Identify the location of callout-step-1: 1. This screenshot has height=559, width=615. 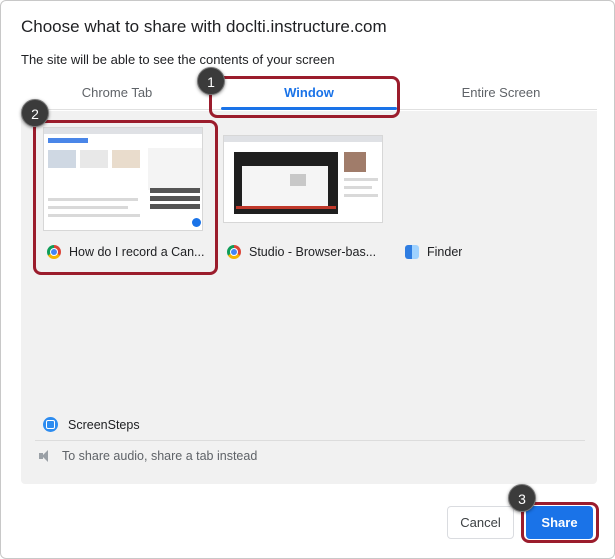
(211, 81).